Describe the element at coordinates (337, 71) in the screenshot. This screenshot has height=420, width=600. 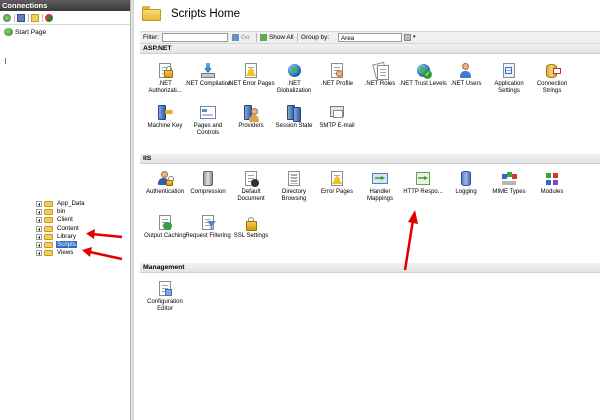
I see `profile-doc-icon` at that location.